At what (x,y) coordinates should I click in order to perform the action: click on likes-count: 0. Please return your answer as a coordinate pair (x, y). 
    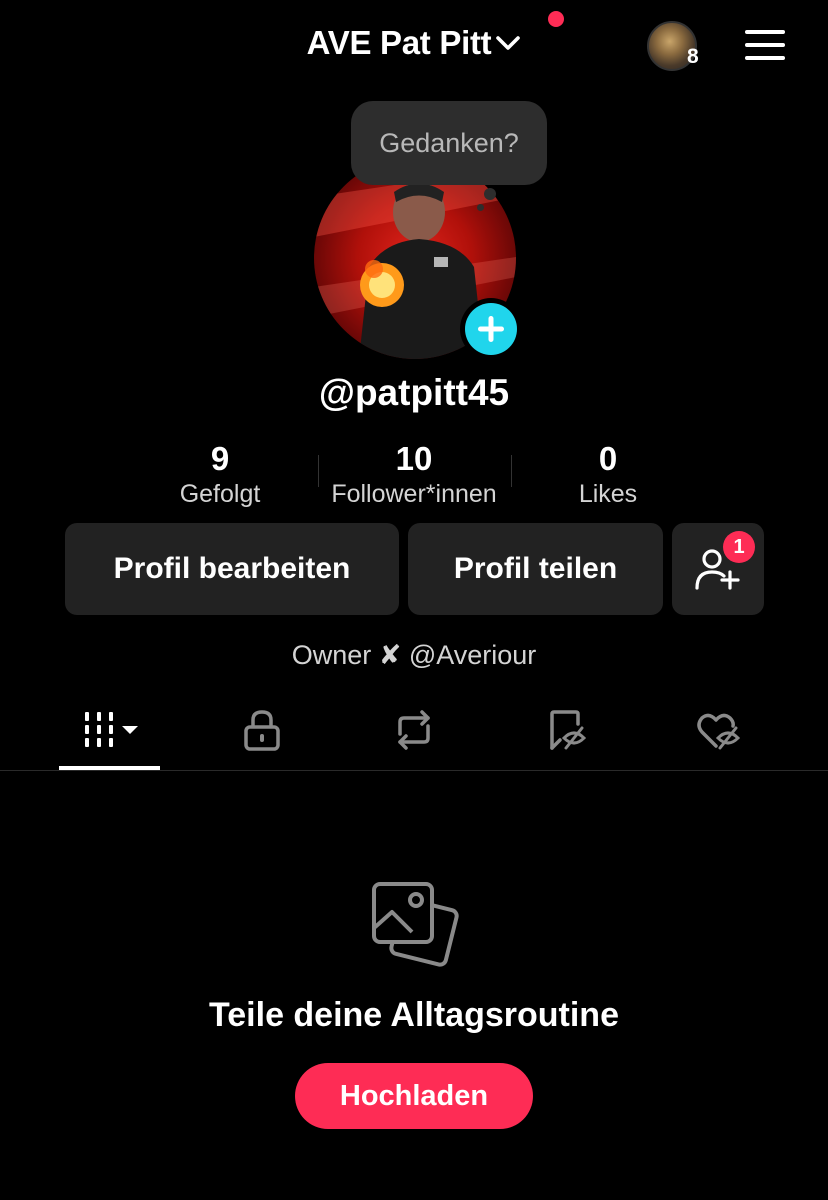
    Looking at the image, I should click on (608, 458).